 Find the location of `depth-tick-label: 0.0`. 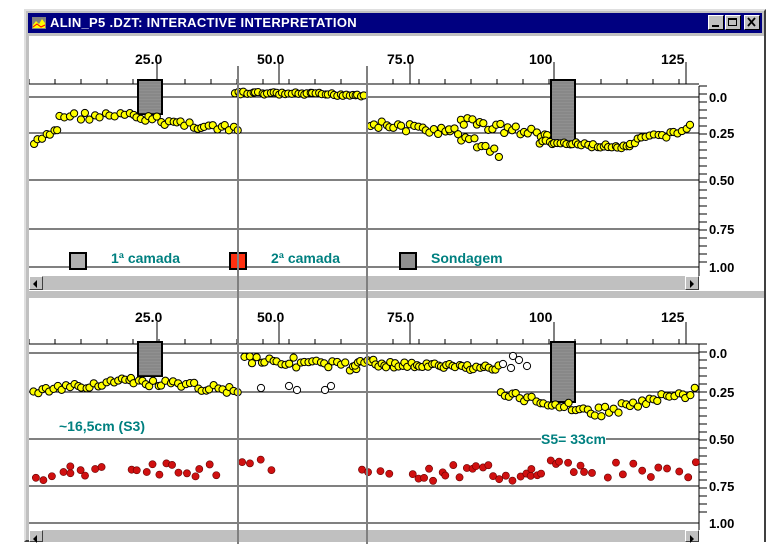

depth-tick-label: 0.0 is located at coordinates (718, 353).